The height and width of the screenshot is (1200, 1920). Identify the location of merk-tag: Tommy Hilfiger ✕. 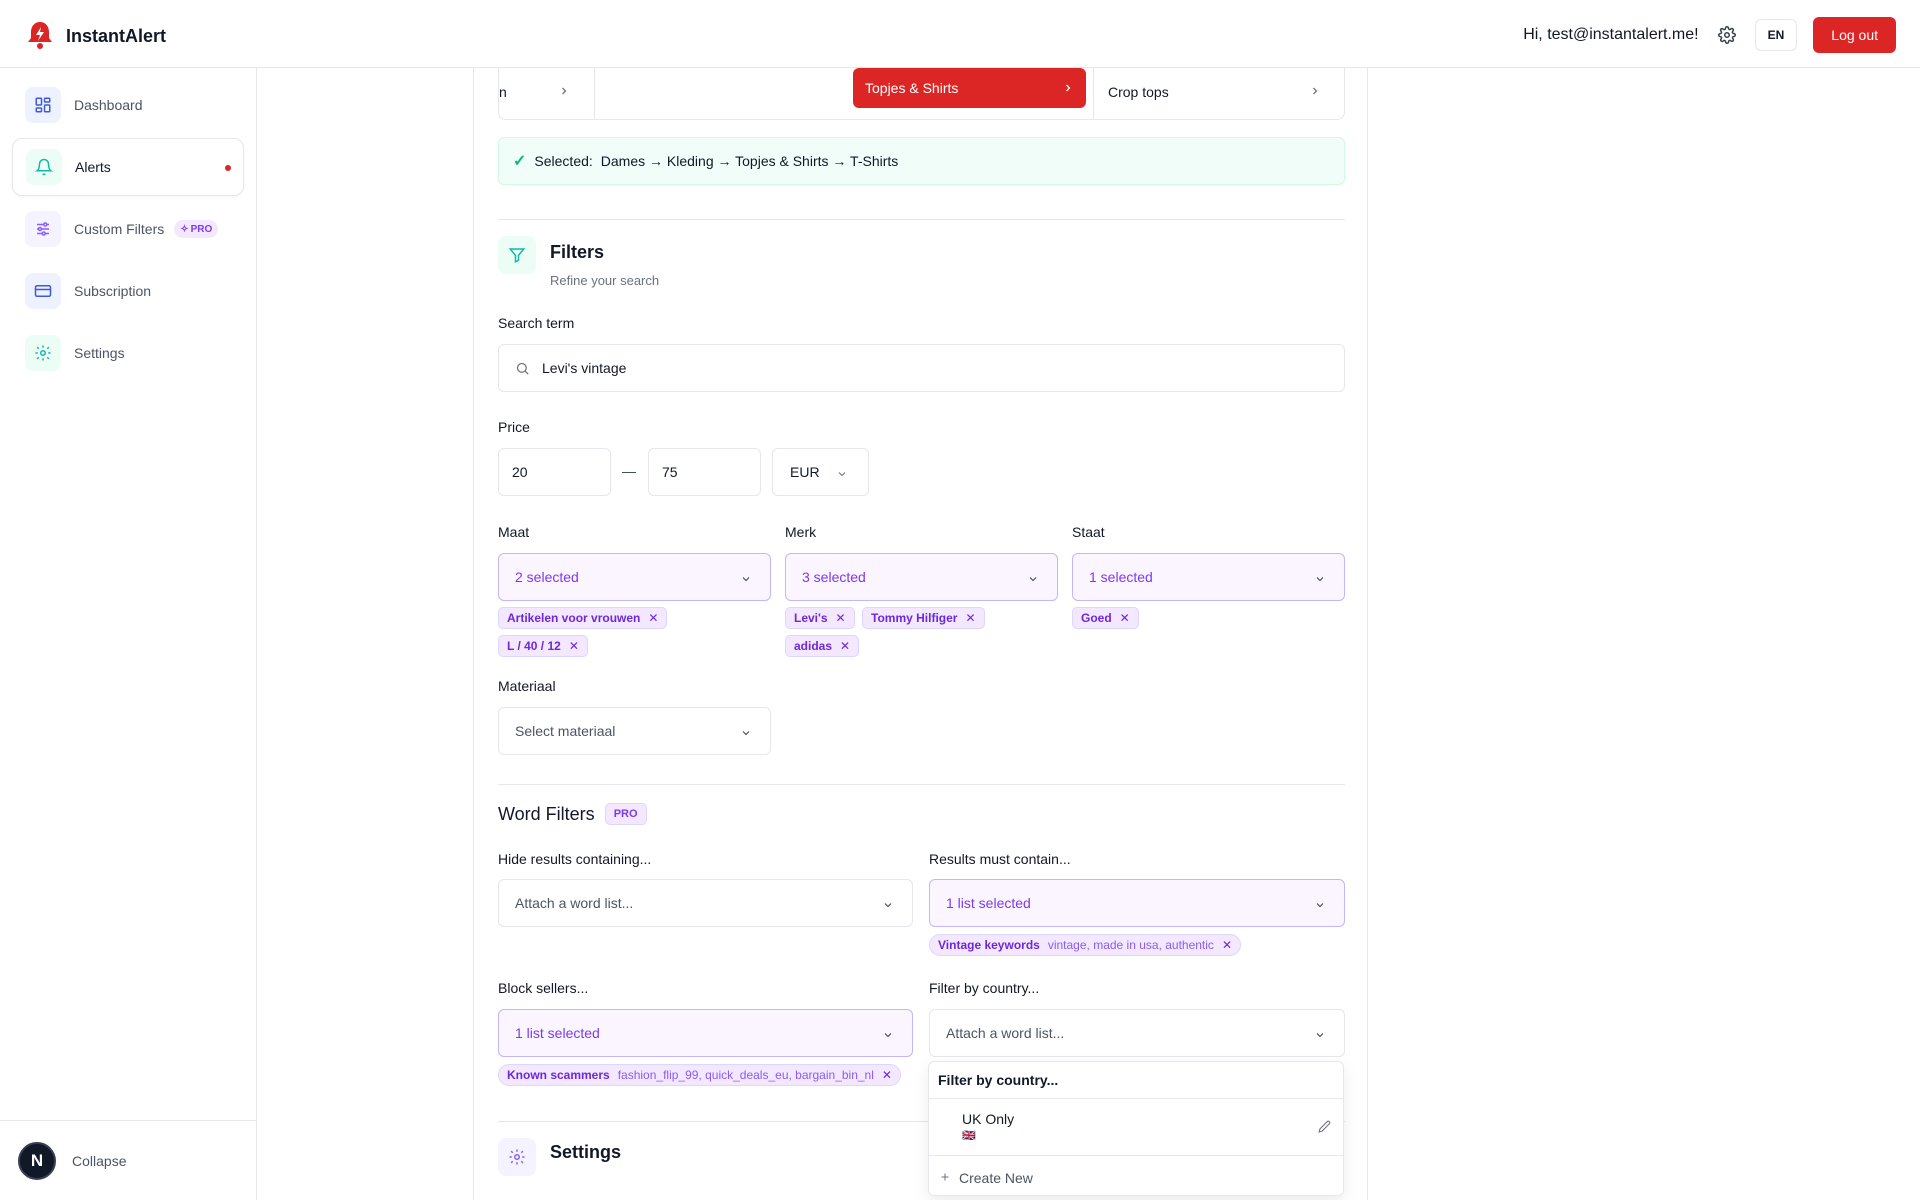
(923, 618).